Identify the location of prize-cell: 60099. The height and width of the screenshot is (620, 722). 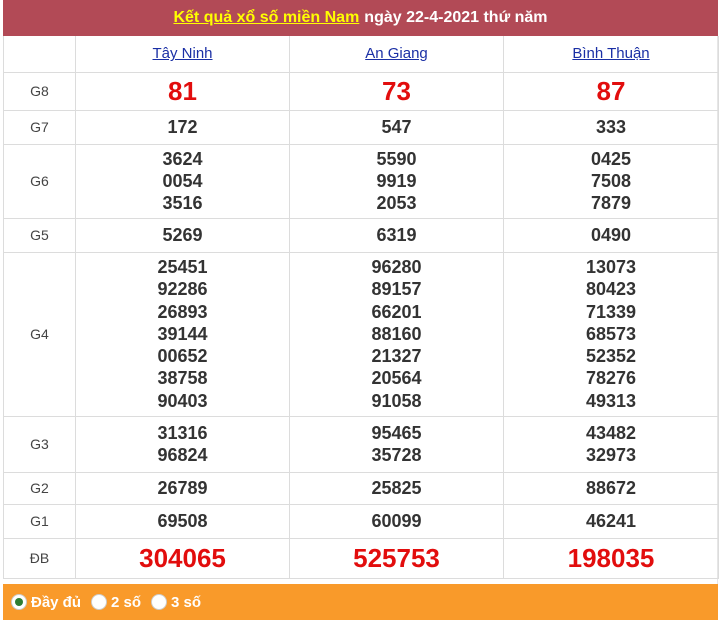
(396, 521).